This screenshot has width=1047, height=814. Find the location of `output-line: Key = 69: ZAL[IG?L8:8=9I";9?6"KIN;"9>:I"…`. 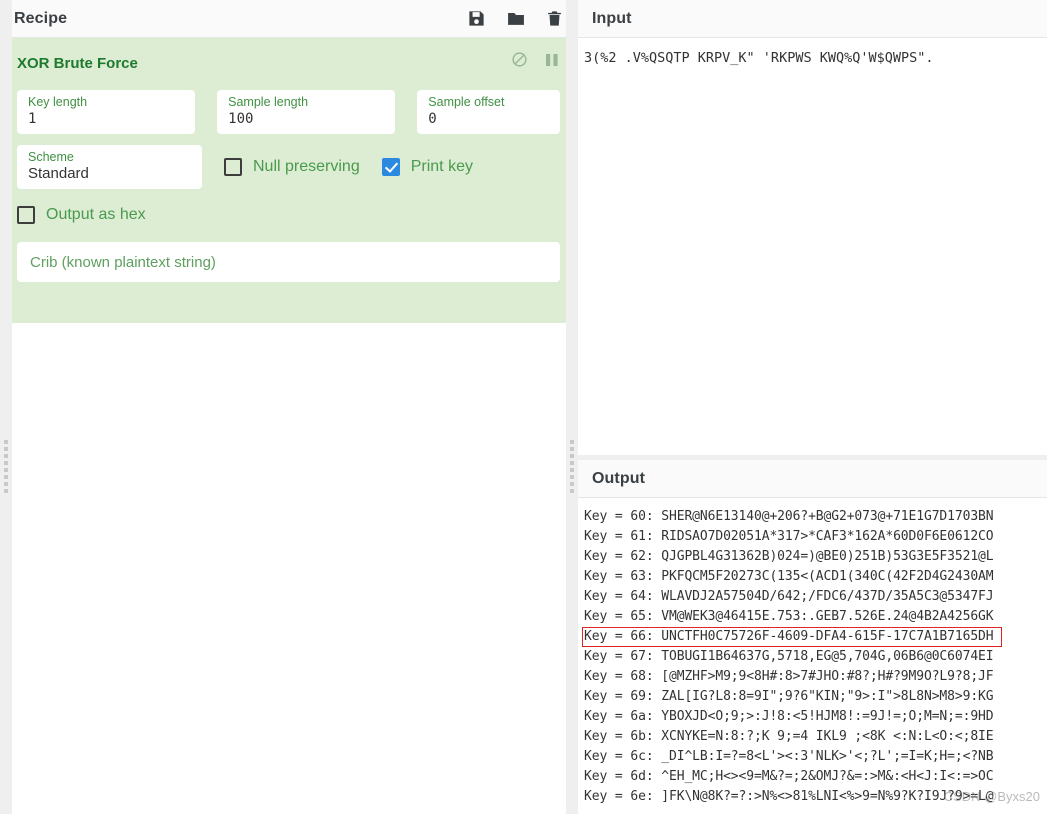

output-line: Key = 69: ZAL[IG?L8:8=9I";9?6"KIN;"9>:I"… is located at coordinates (789, 696).